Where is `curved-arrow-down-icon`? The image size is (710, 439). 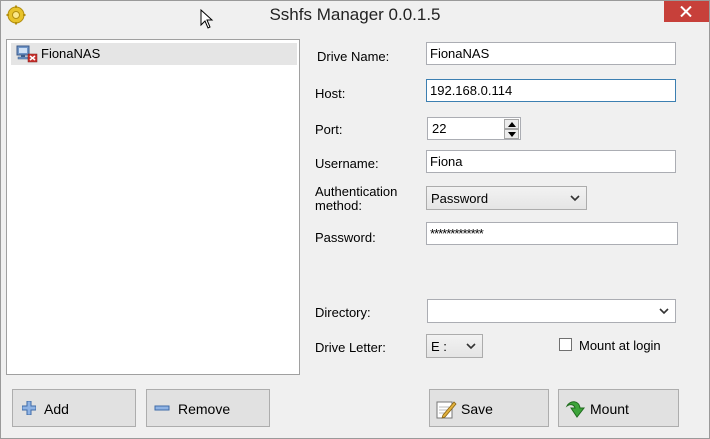
curved-arrow-down-icon is located at coordinates (575, 409).